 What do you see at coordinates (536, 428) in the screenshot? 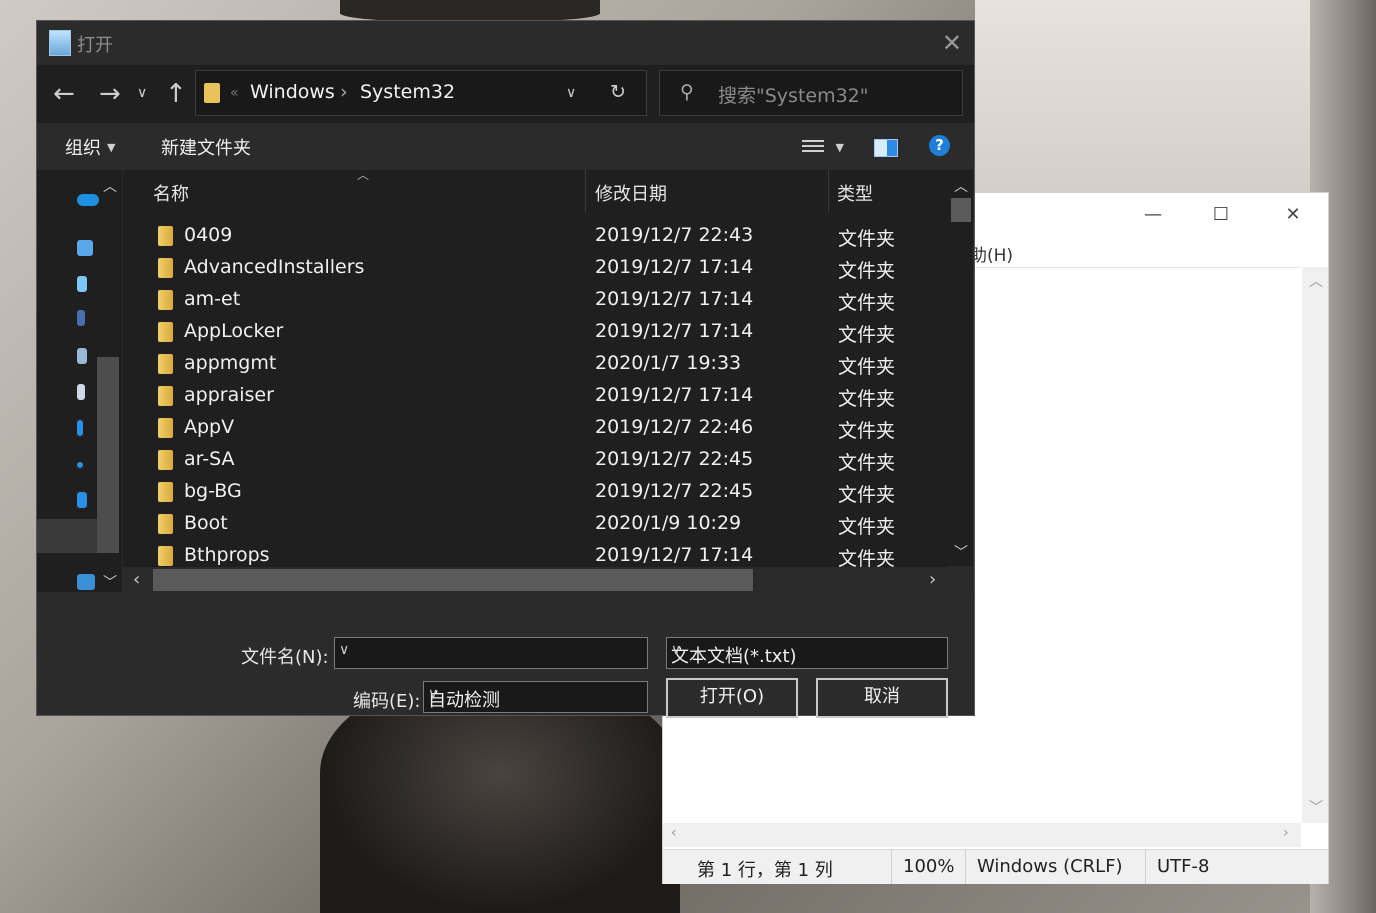
I see `table-row: AppV 2019/12/7 22:46 文件夹` at bounding box center [536, 428].